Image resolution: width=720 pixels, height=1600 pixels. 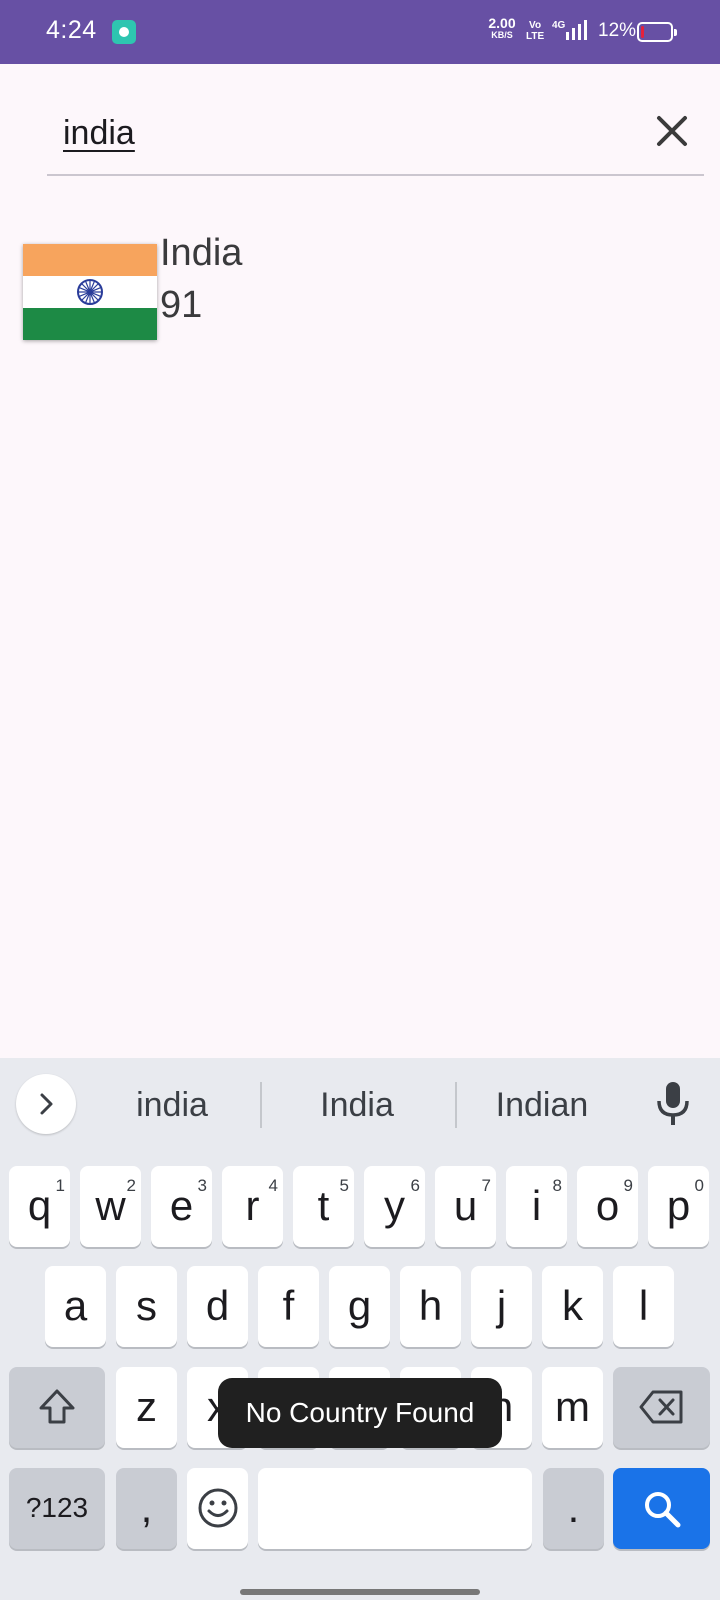 What do you see at coordinates (359, 1306) in the screenshot?
I see `key-g: g` at bounding box center [359, 1306].